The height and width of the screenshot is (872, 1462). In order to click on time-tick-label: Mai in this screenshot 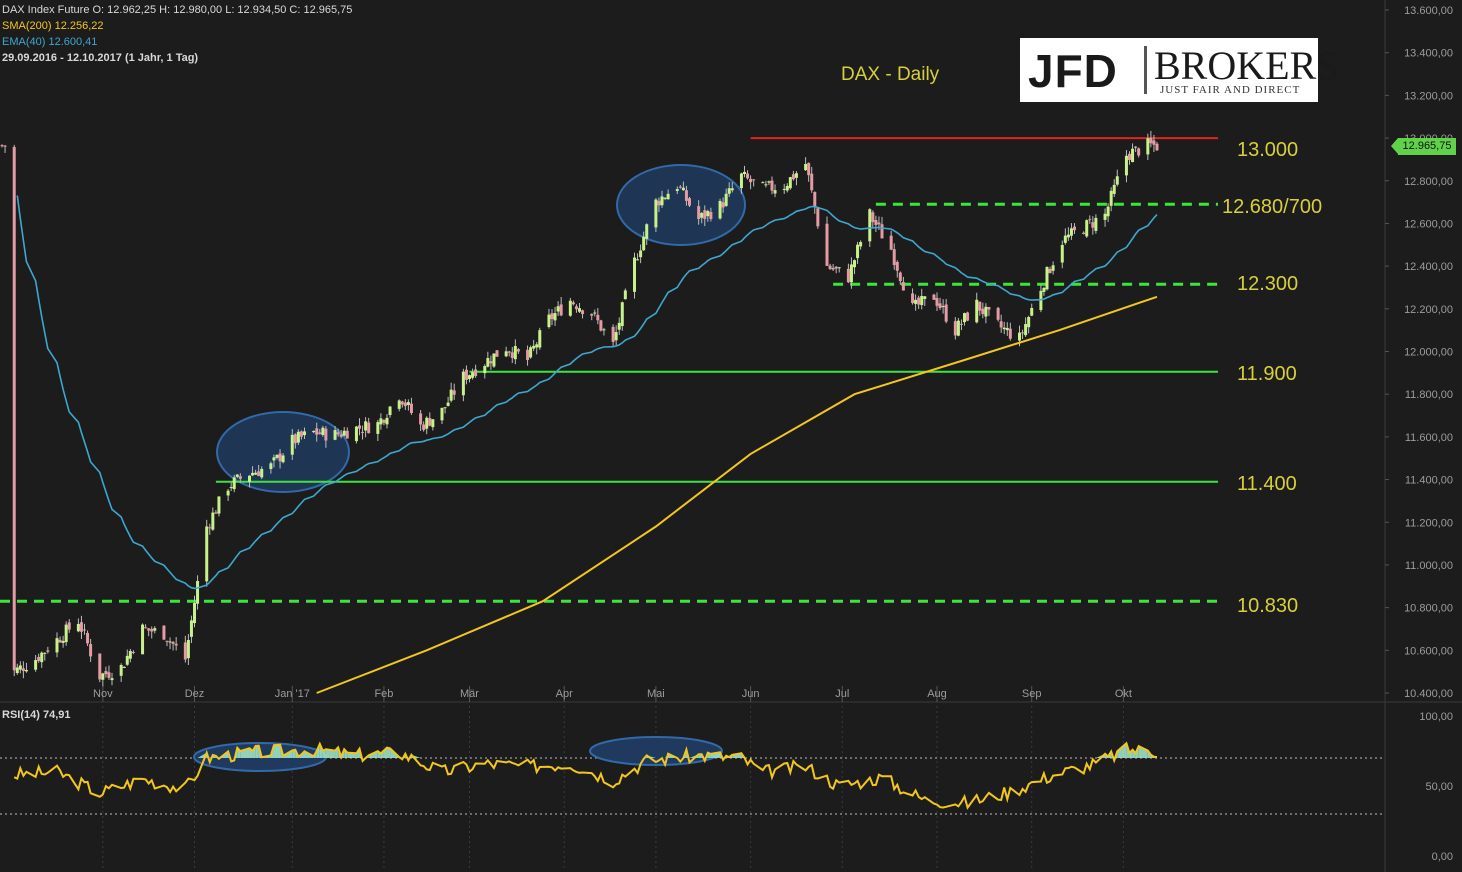, I will do `click(656, 694)`.